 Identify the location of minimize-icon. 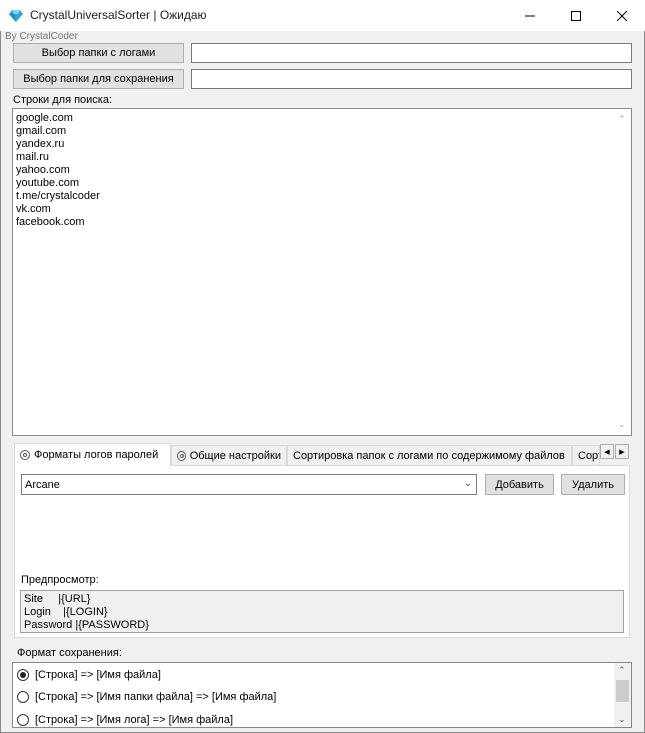
(530, 15).